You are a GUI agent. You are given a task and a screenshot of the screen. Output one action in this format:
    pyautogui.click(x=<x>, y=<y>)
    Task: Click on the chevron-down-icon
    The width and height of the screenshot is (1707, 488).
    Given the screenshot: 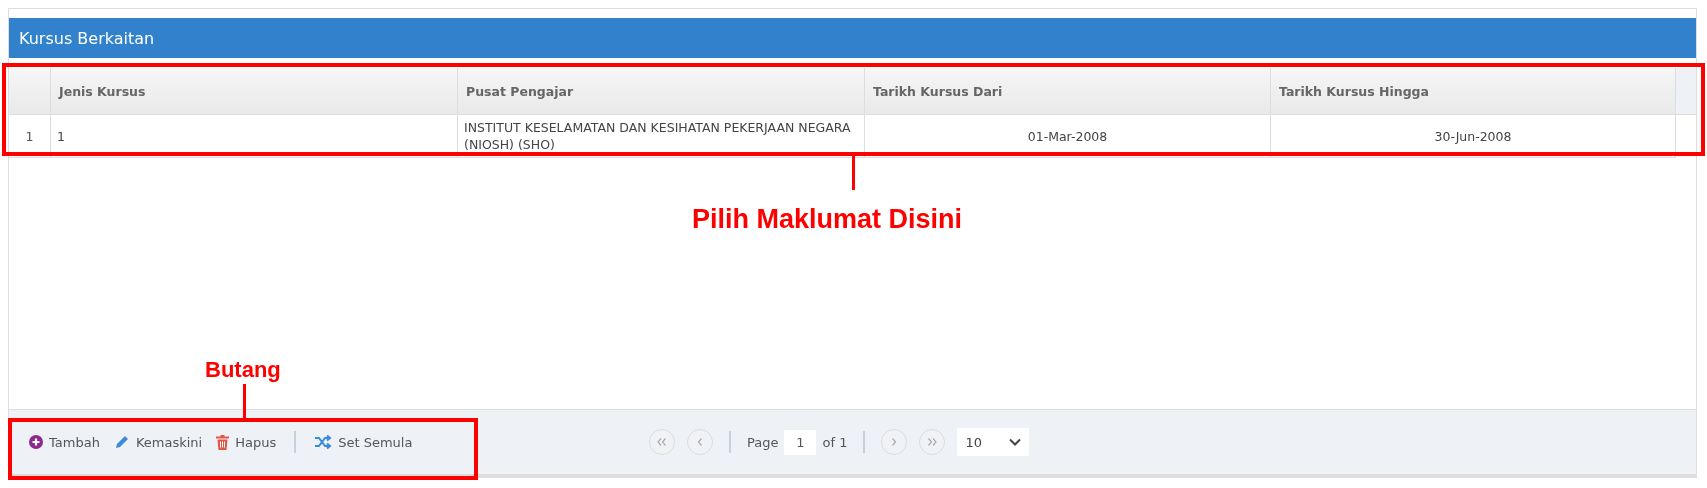 What is the action you would take?
    pyautogui.click(x=1015, y=442)
    